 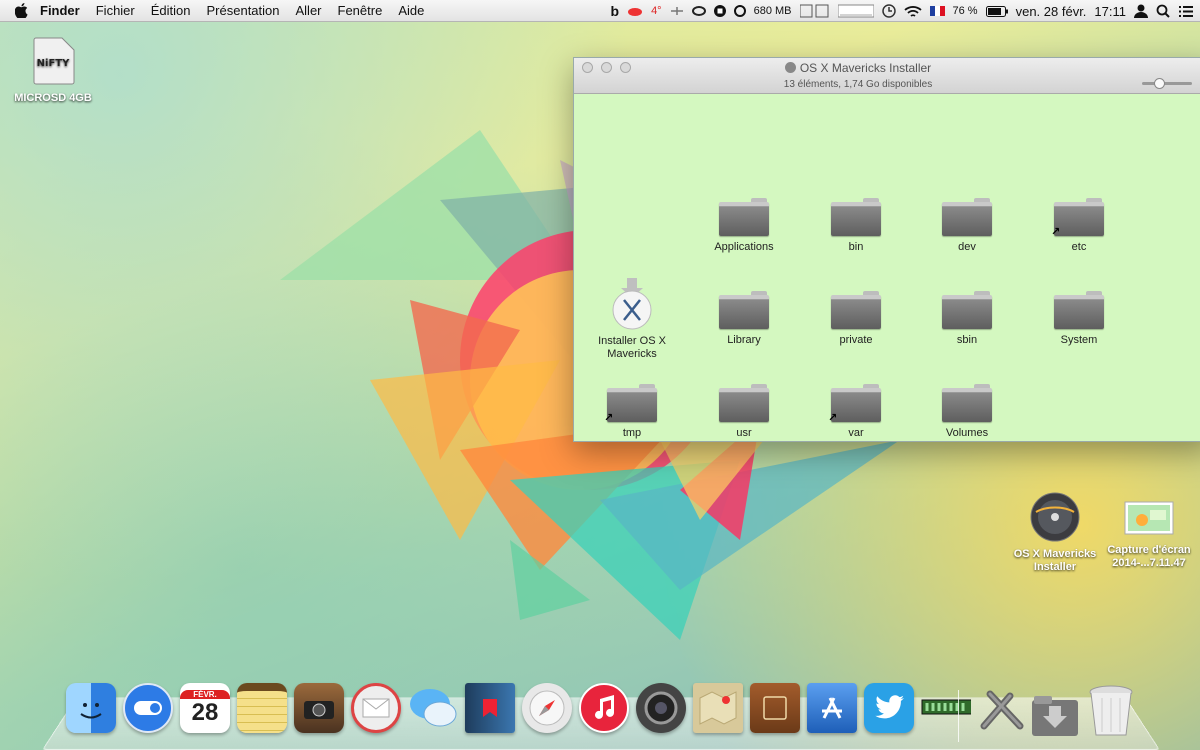 I want to click on dock-apps: FÉVR. 28, so click(x=518, y=708).